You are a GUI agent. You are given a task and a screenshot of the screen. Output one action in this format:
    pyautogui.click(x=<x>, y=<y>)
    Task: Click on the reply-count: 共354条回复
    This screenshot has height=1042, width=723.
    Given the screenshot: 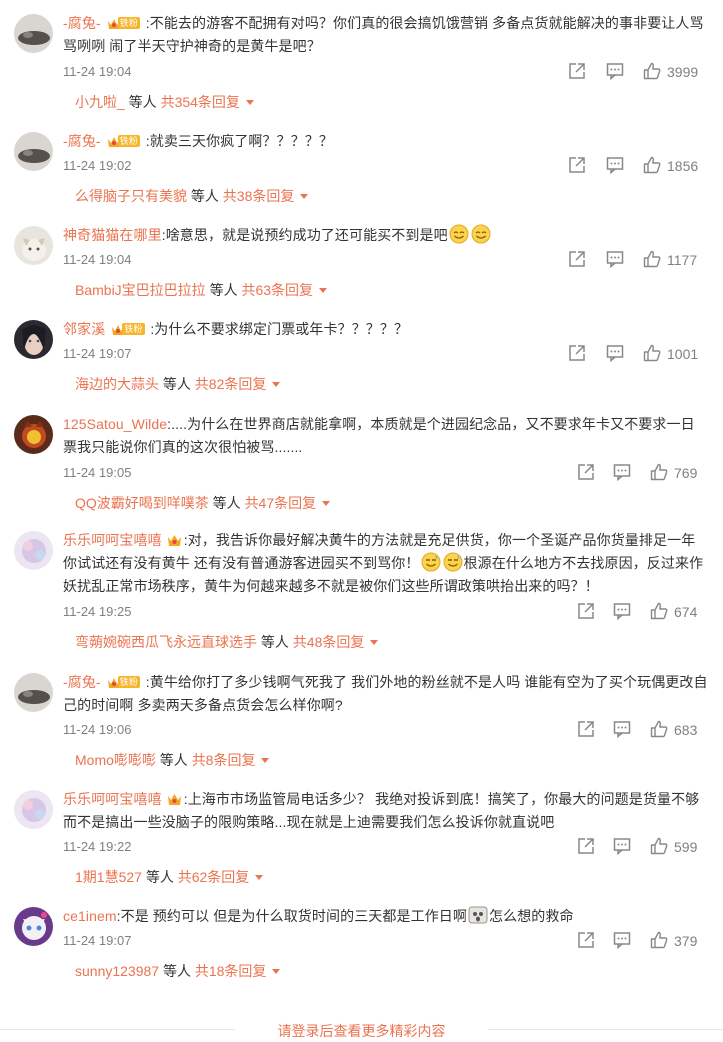 What is the action you would take?
    pyautogui.click(x=200, y=102)
    